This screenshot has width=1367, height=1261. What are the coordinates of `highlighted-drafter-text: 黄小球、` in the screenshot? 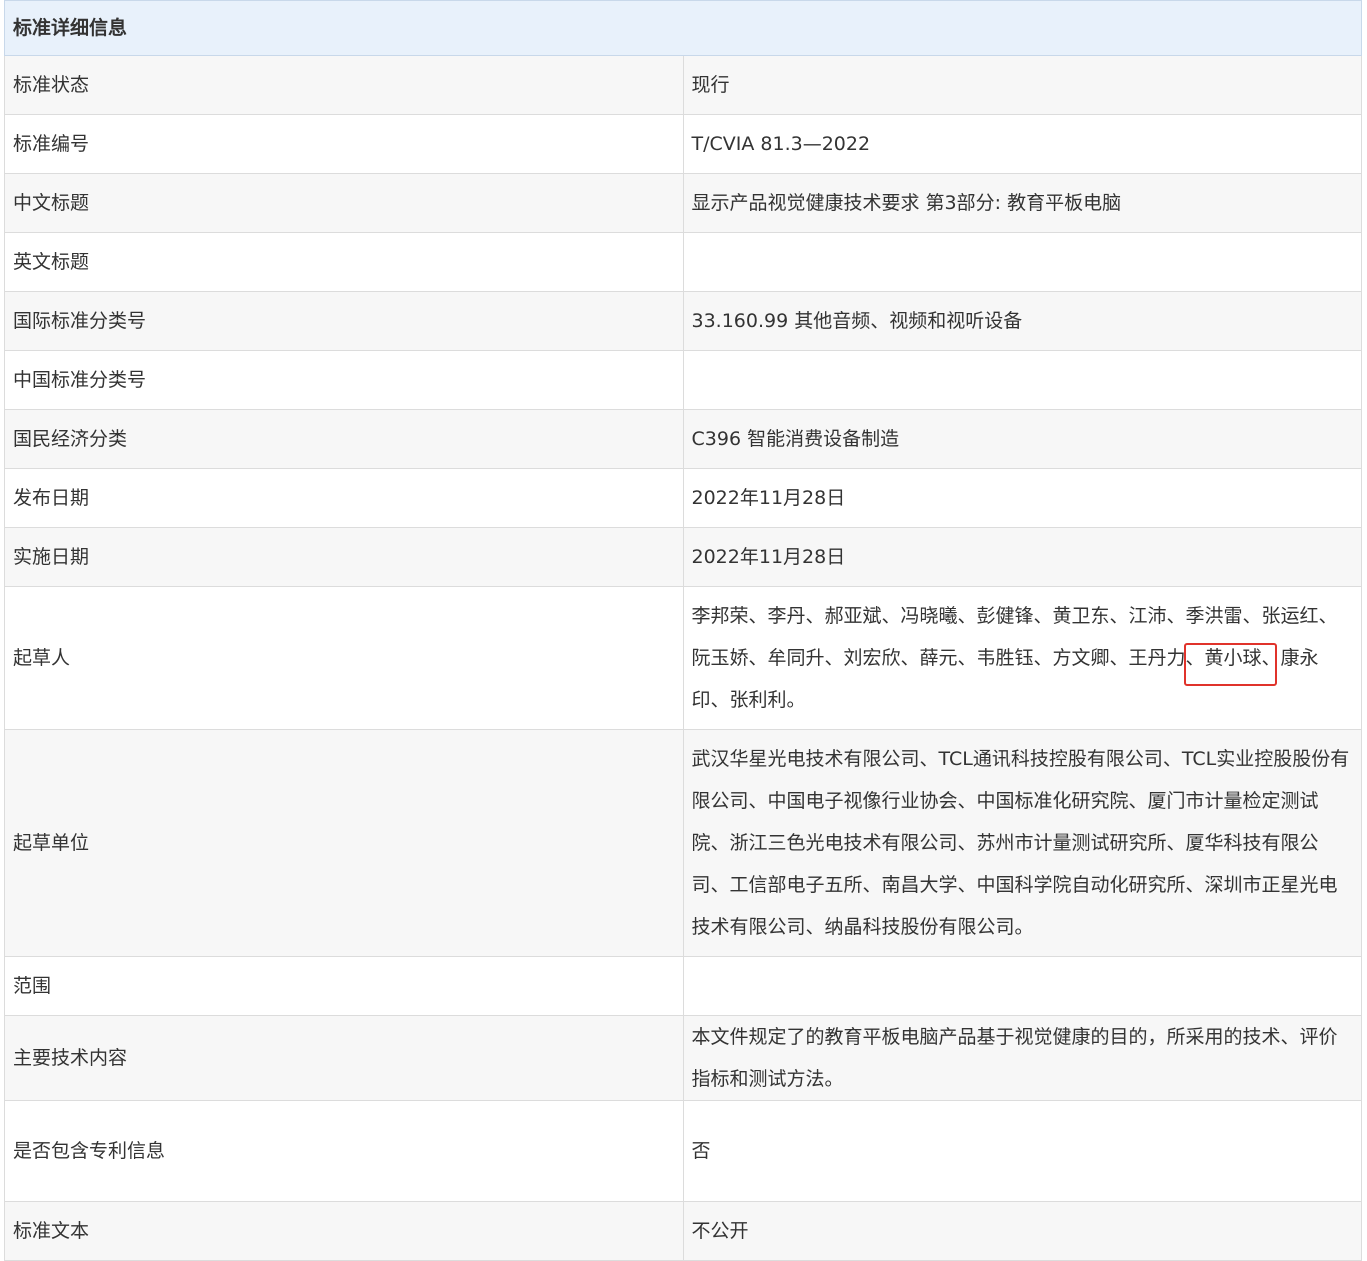 It's located at (1242, 658).